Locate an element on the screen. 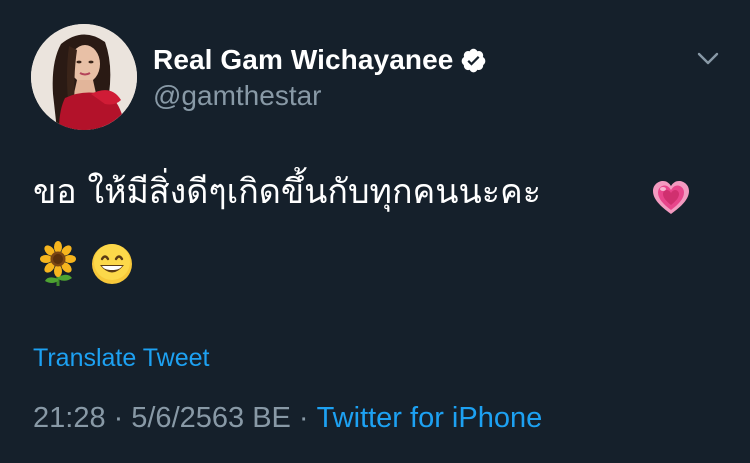 The height and width of the screenshot is (463, 750). tweet-text: ขอ ให้มีสิ่งดีๆเกิดขึ้นกับทุกคนนะคะ is located at coordinates (287, 192).